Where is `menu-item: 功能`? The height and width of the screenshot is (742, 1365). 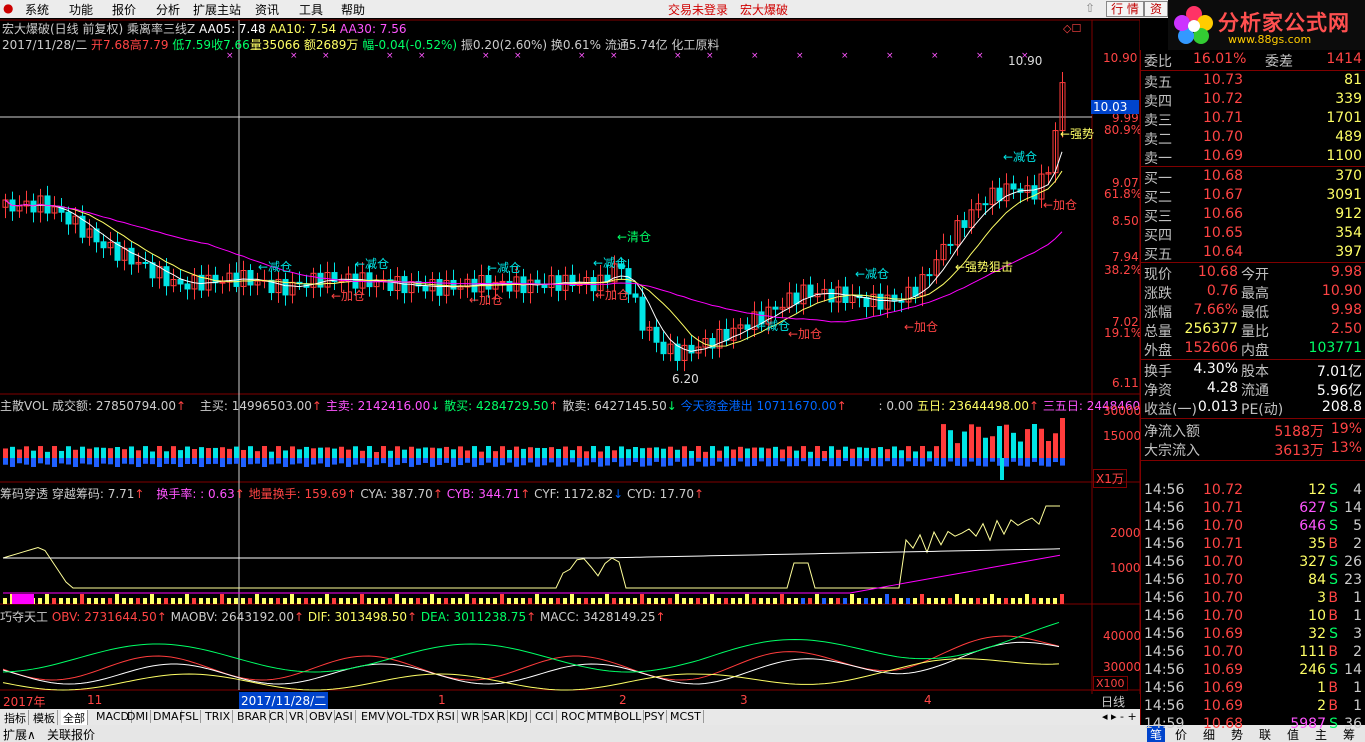 menu-item: 功能 is located at coordinates (81, 9).